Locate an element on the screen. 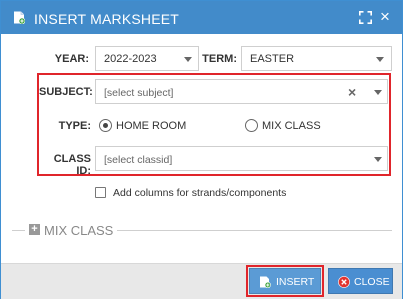  term-label: TERM: is located at coordinates (219, 59).